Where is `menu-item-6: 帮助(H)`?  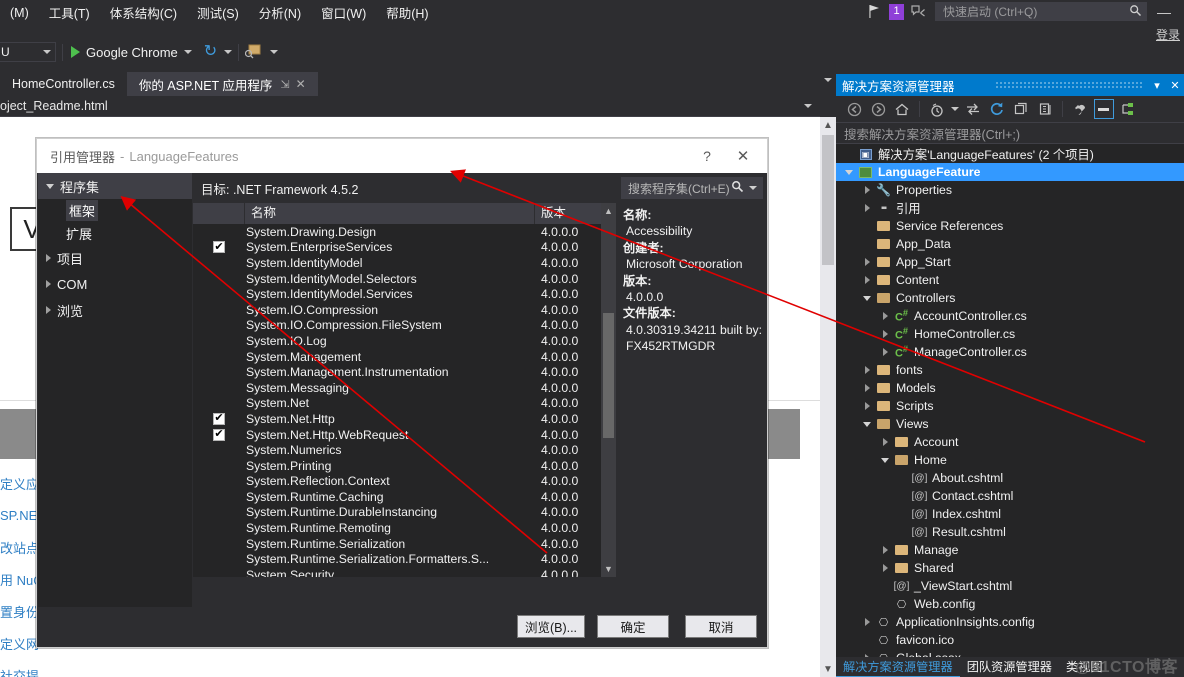
menu-item-6: 帮助(H) is located at coordinates (407, 13).